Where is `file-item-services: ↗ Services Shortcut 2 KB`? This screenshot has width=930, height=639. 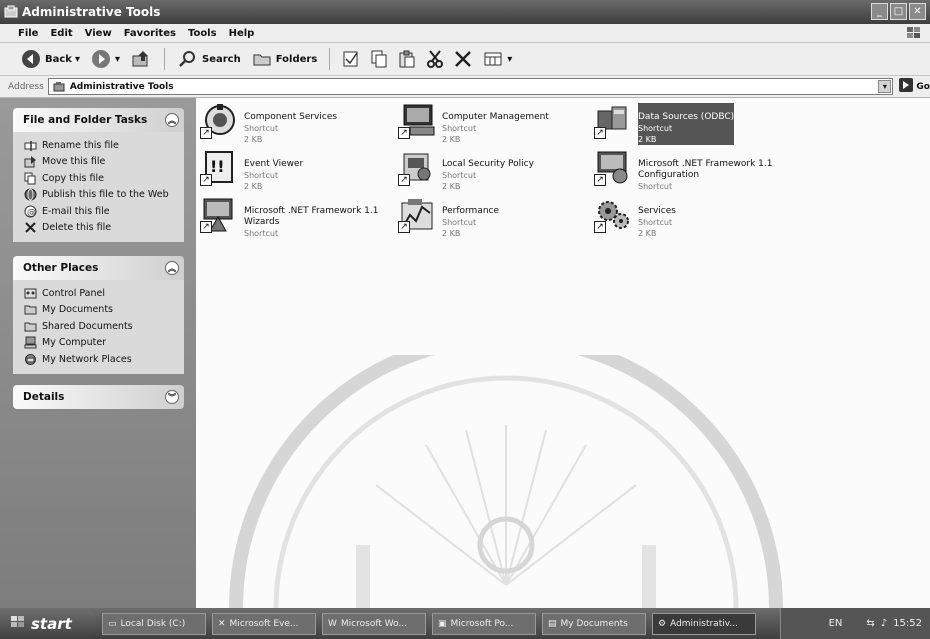 file-item-services: ↗ Services Shortcut 2 KB is located at coordinates (635, 218).